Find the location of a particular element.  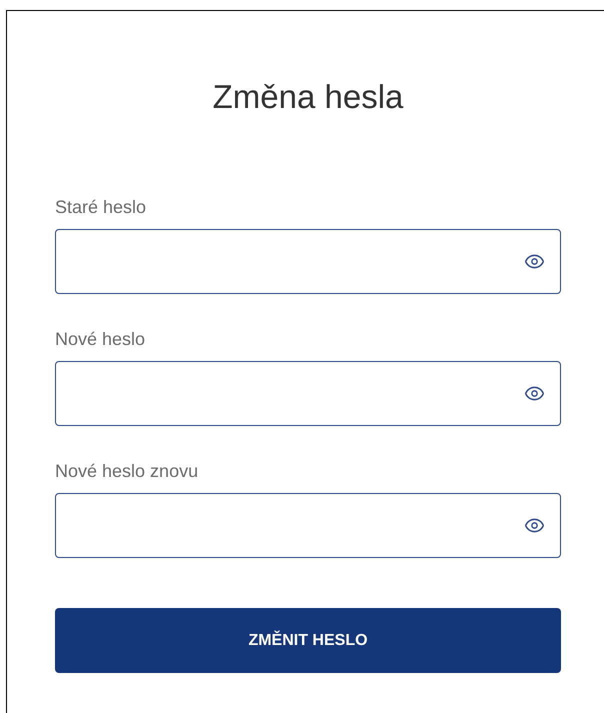

field-label: Nové heslo is located at coordinates (100, 339).